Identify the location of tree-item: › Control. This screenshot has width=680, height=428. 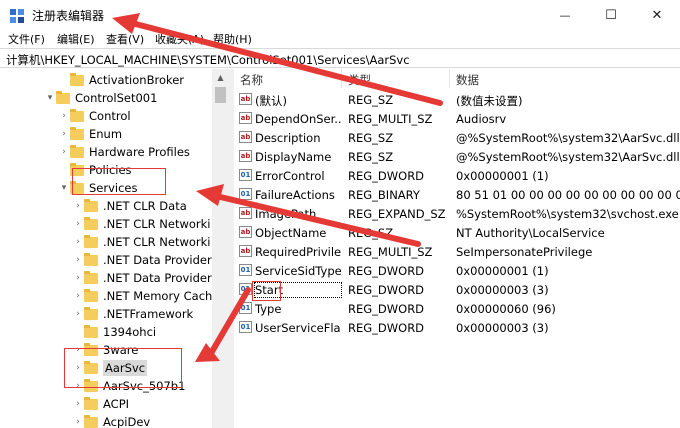
(94, 116).